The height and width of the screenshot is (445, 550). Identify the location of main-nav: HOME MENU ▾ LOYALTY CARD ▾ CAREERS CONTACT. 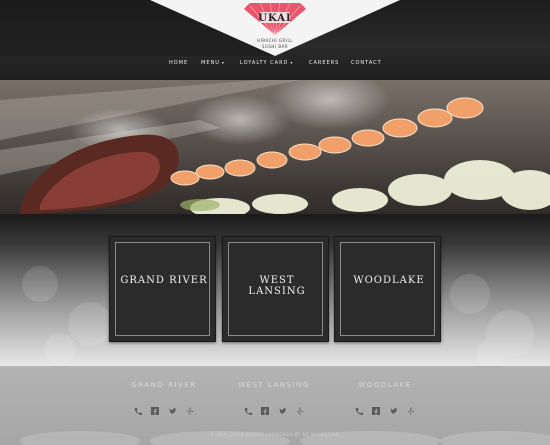
(275, 66).